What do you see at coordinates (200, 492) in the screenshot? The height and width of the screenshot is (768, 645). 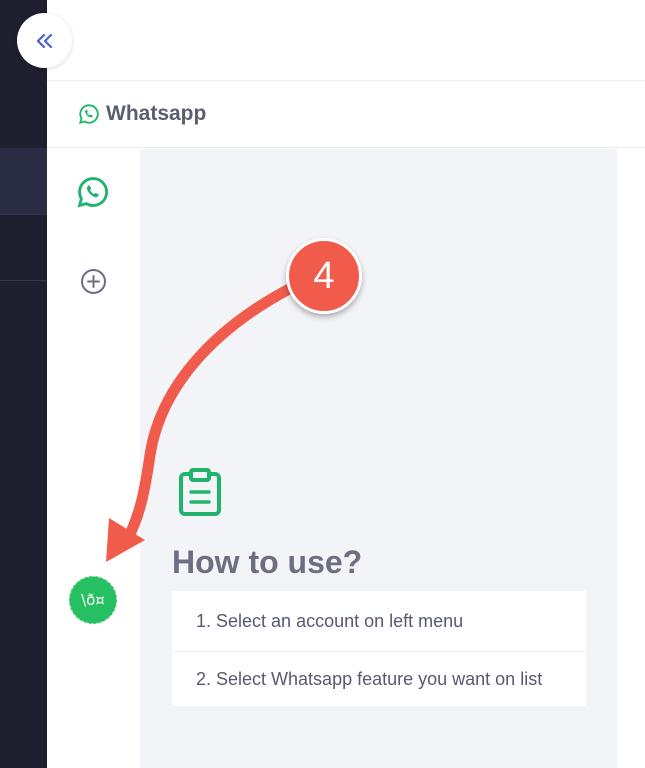 I see `clipboard-icon` at bounding box center [200, 492].